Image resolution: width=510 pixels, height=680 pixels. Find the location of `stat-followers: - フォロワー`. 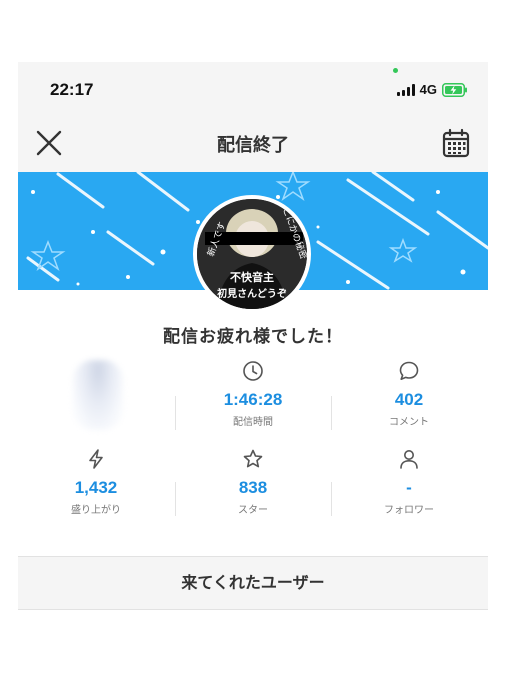

stat-followers: - フォロワー is located at coordinates (409, 482).